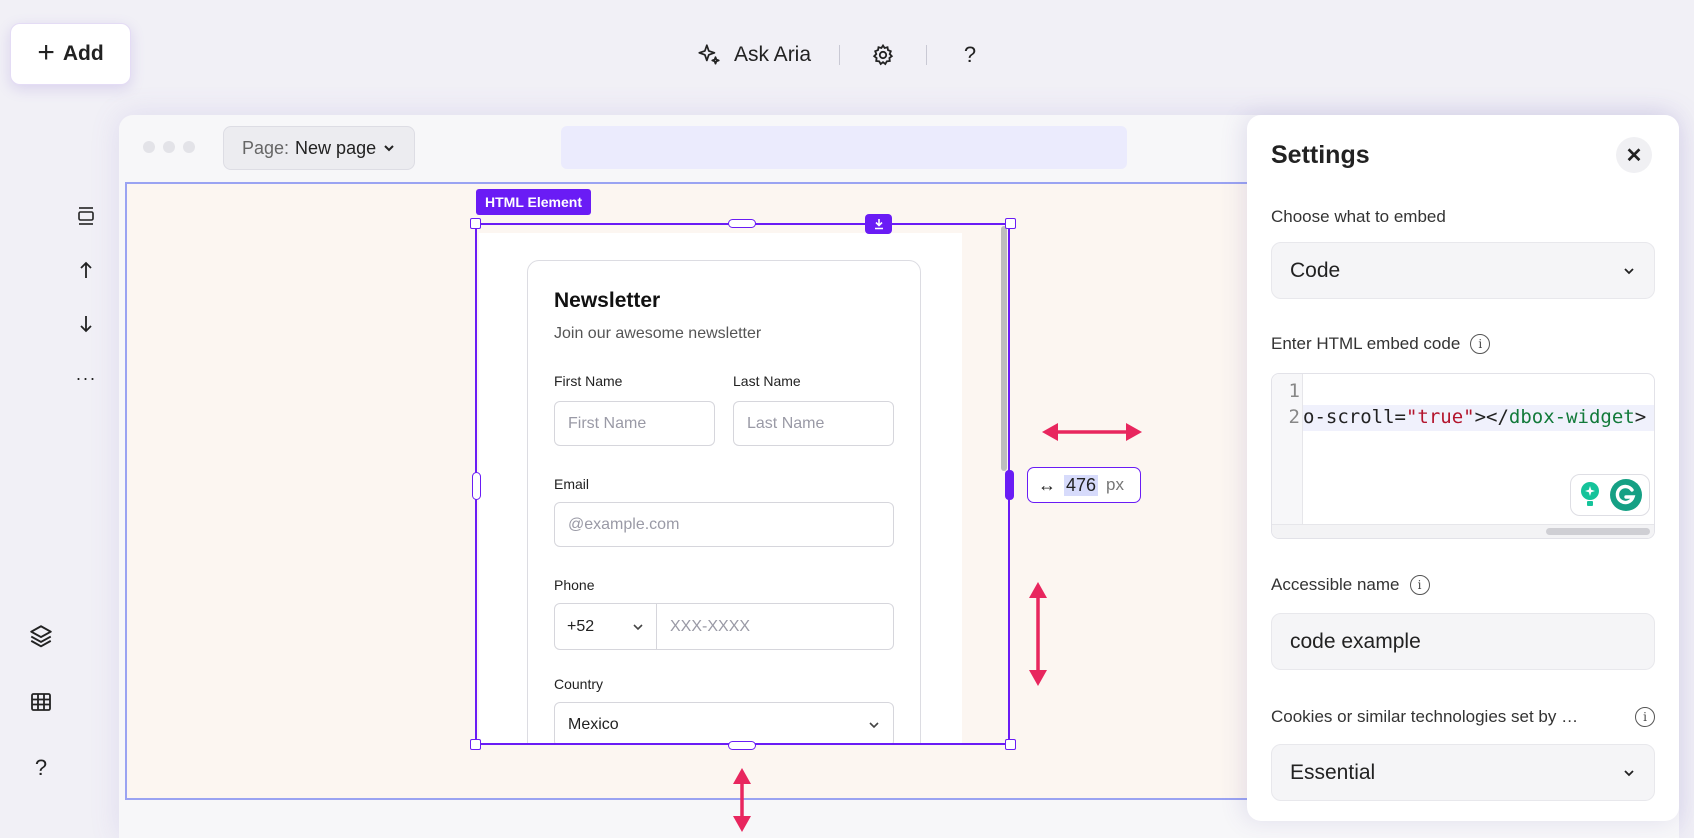 The width and height of the screenshot is (1694, 838). What do you see at coordinates (1315, 270) in the screenshot?
I see `embed-type-value: Code` at bounding box center [1315, 270].